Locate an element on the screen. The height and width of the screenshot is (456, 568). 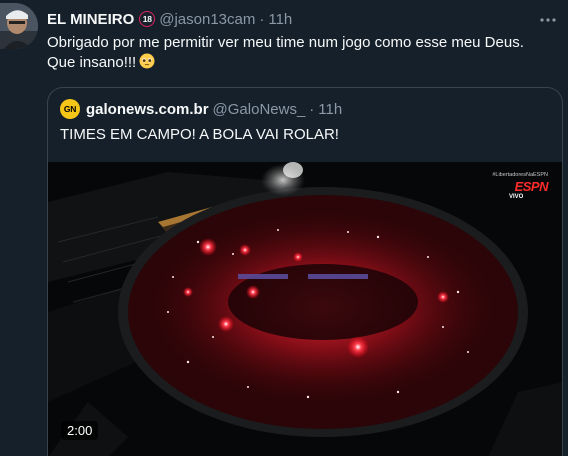
quoted-tweet-header: GN galonews.com.br @GaloNews_ · 11h is located at coordinates (201, 109).